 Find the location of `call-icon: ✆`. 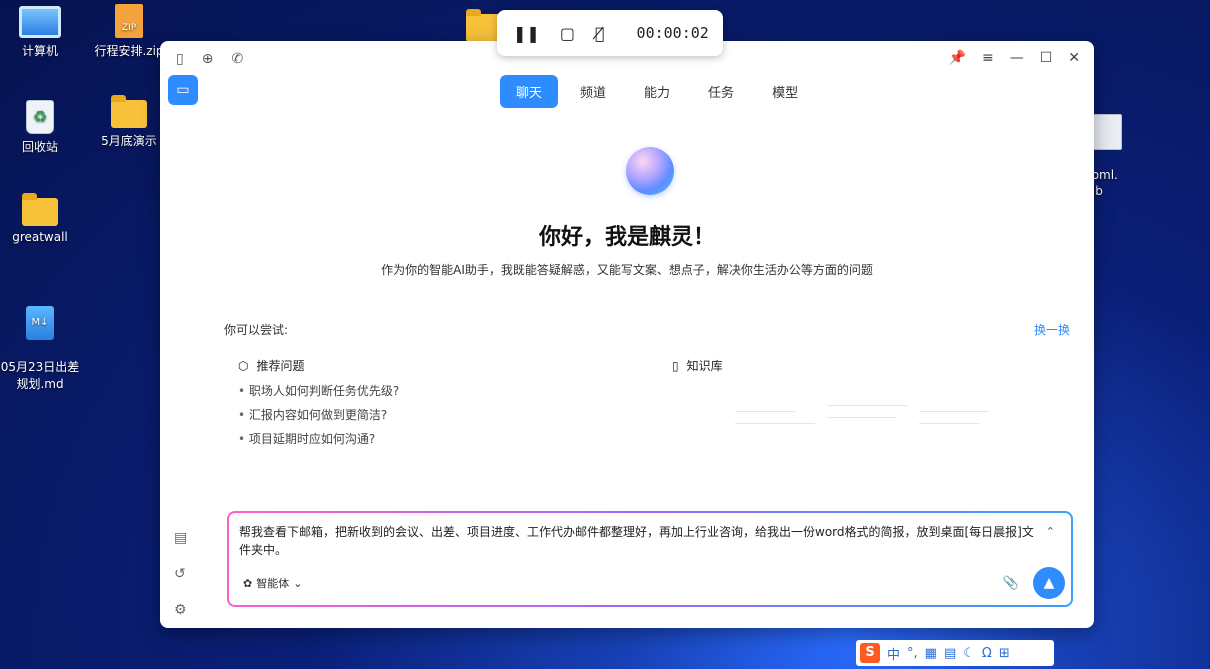

call-icon: ✆ is located at coordinates (237, 59).